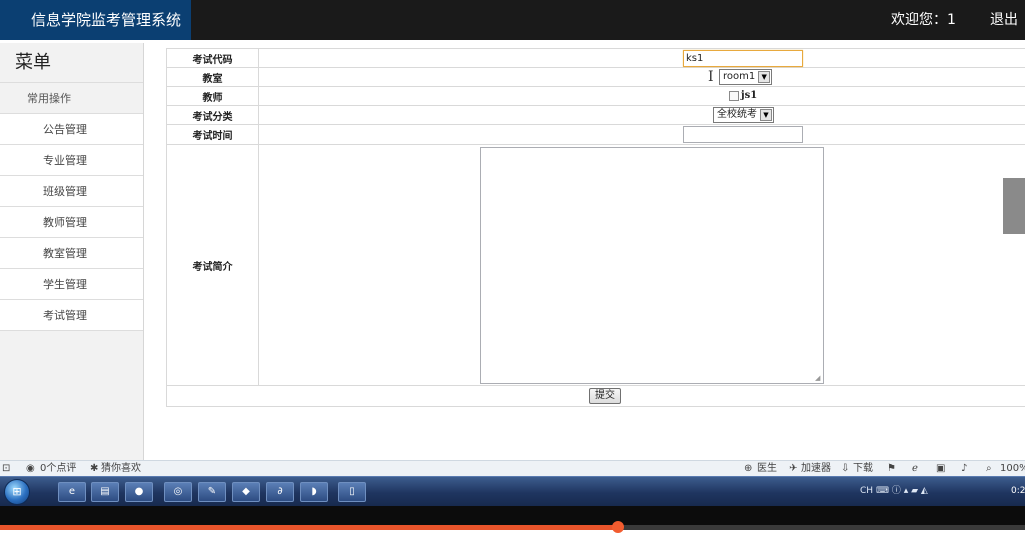 The image size is (1025, 533). Describe the element at coordinates (866, 491) in the screenshot. I see `language-indicator: CH` at that location.